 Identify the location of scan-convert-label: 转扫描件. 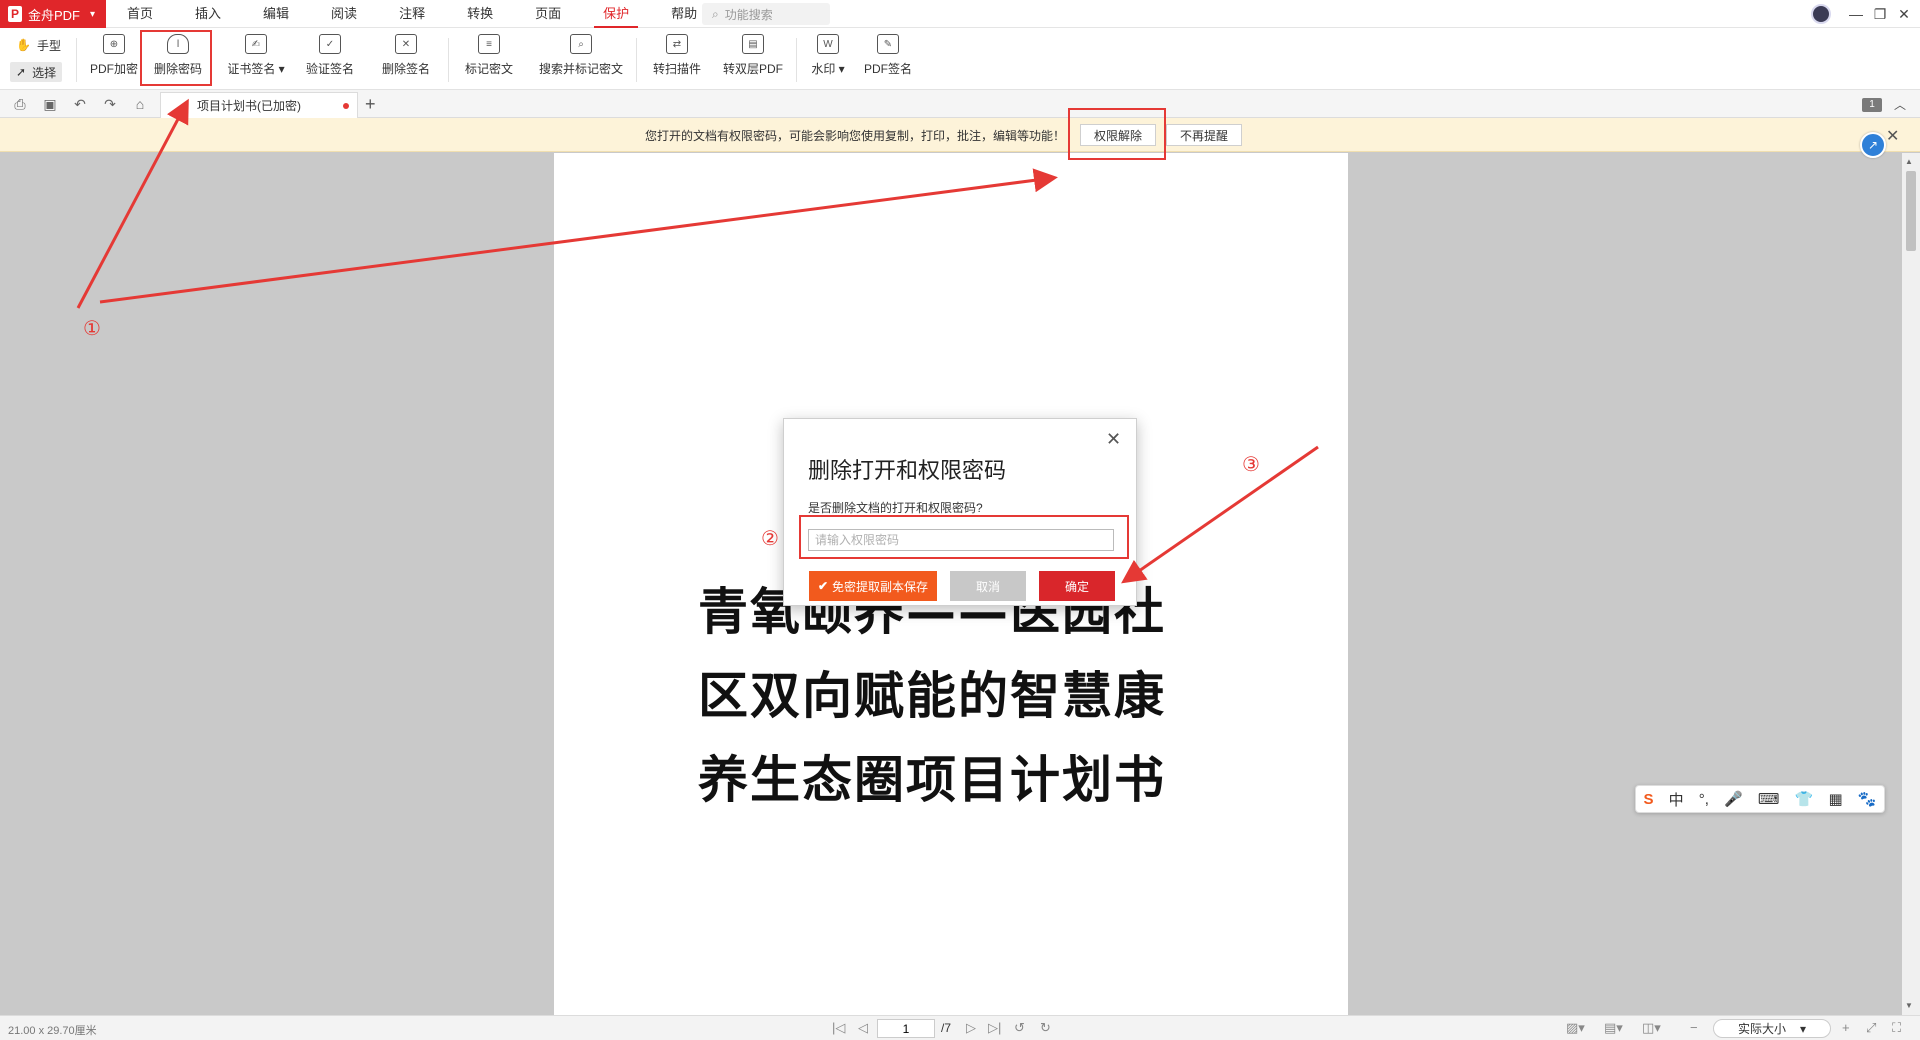
(676, 69).